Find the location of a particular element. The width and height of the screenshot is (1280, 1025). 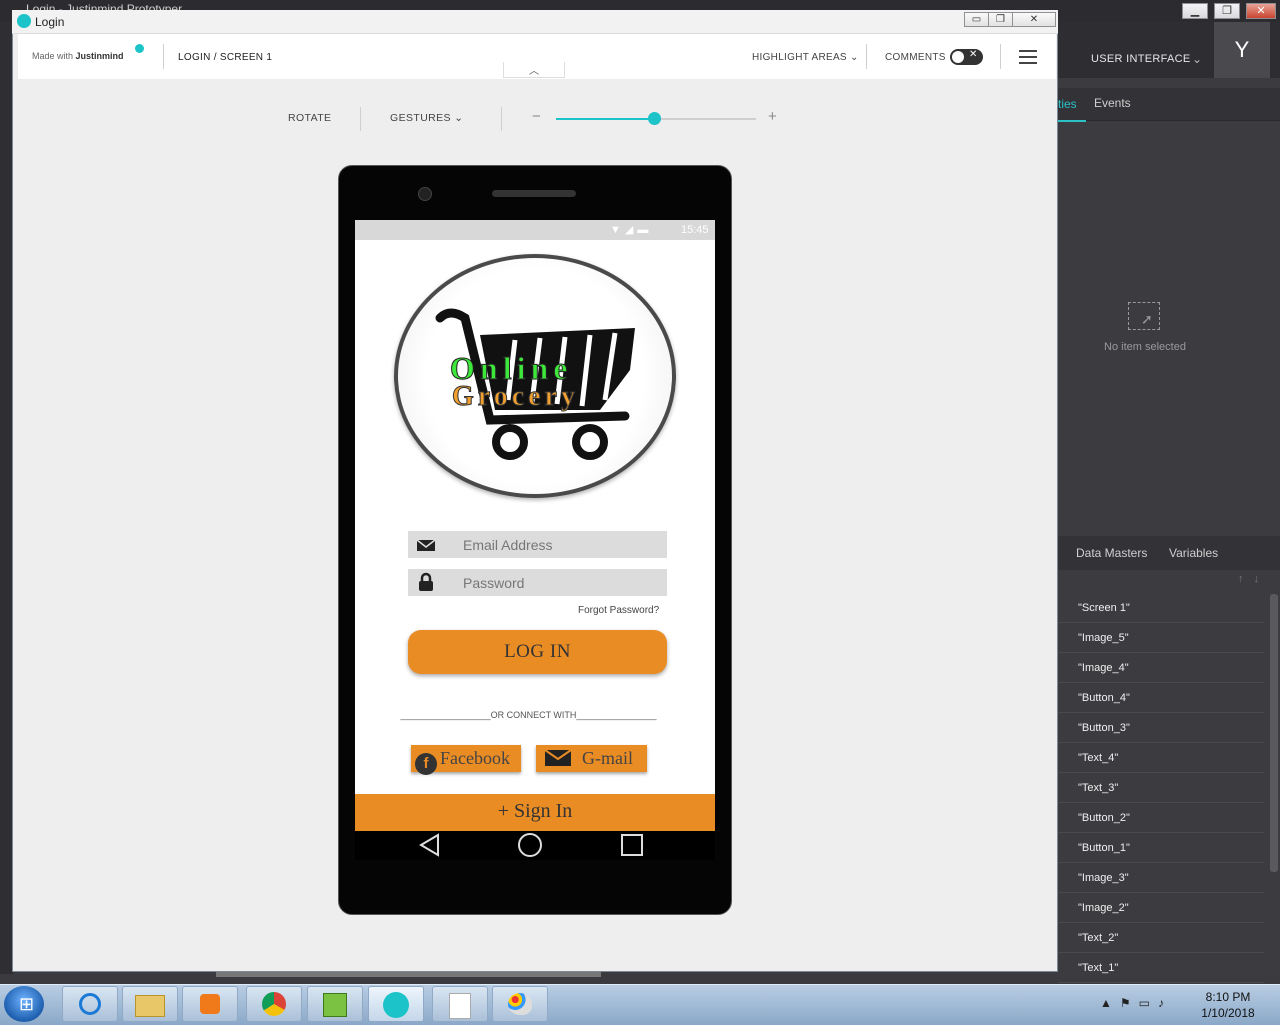

zoom-out-button: − is located at coordinates (536, 116).